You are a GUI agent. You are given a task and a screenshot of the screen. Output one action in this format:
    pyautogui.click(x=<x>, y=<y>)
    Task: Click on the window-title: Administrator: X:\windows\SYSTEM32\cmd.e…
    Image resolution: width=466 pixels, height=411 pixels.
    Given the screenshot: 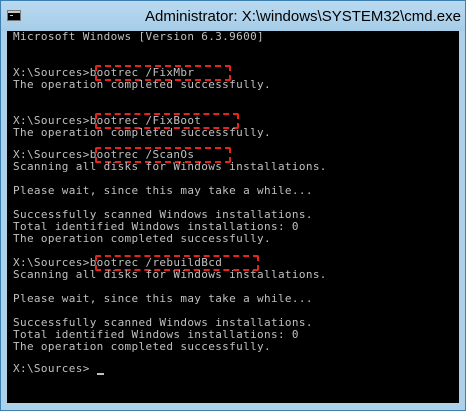 What is the action you would take?
    pyautogui.click(x=303, y=16)
    